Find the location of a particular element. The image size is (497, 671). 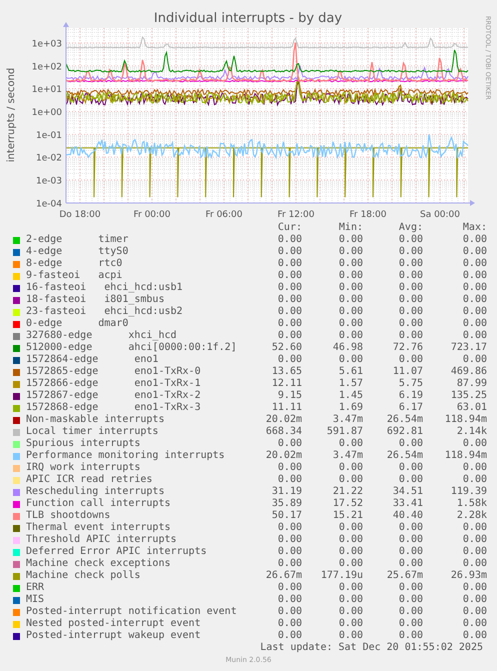

legend-label: Threshold APIC interrupts is located at coordinates (102, 540).